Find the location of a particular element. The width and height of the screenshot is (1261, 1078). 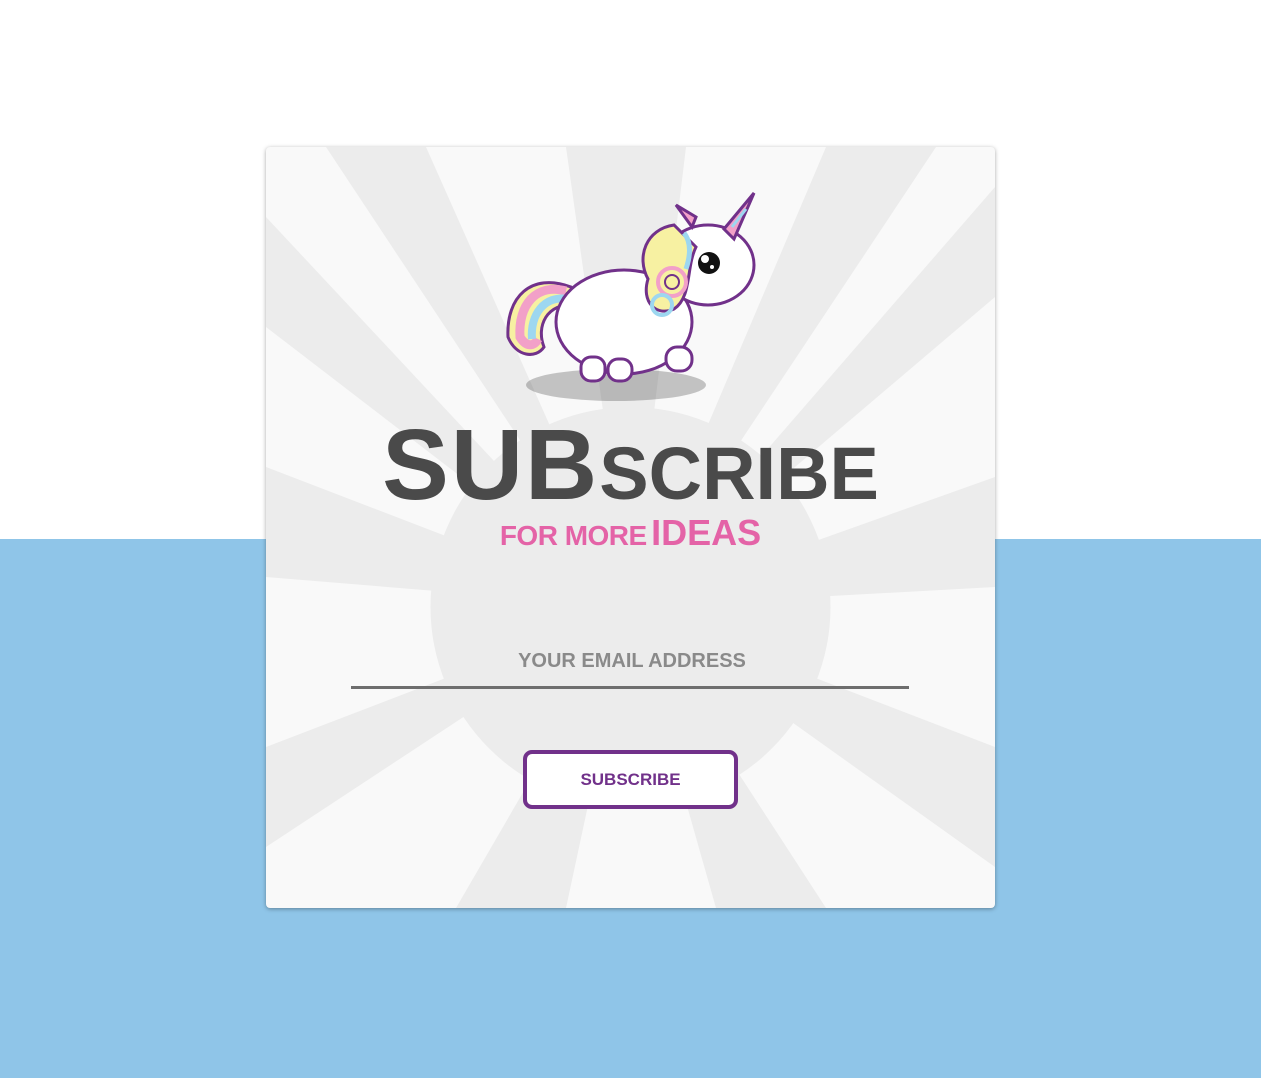

headline-small: SCRIBE is located at coordinates (739, 473).